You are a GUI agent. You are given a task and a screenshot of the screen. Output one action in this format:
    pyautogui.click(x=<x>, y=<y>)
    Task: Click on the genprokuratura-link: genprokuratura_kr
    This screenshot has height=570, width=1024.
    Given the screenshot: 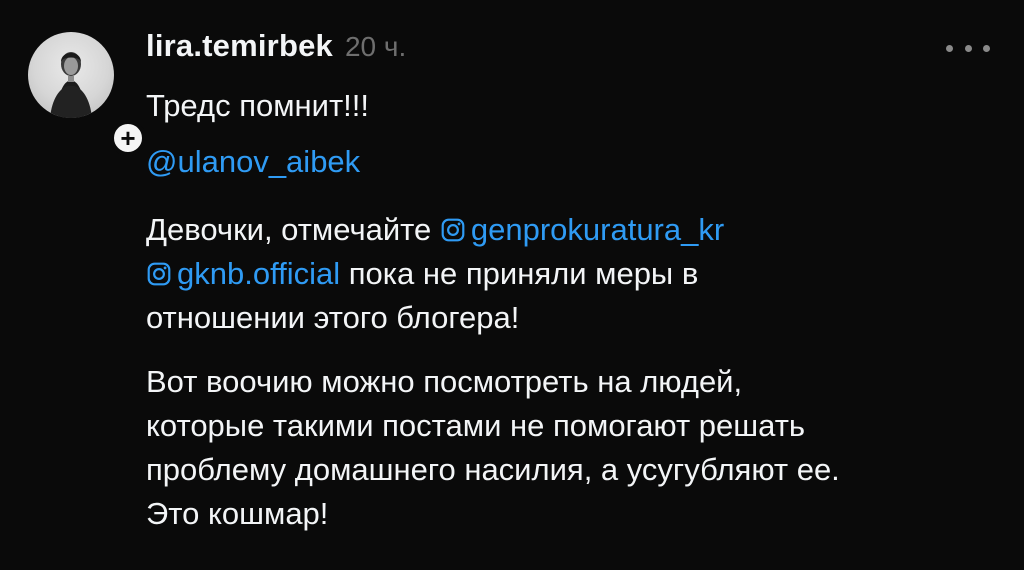 What is the action you would take?
    pyautogui.click(x=582, y=229)
    